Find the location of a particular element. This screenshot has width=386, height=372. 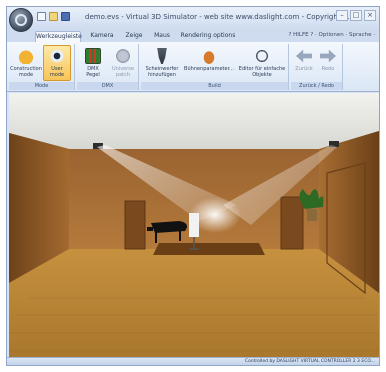

ribbon-group-undo-redo: Zurück Redo Zurück / Redo is located at coordinates (317, 67).